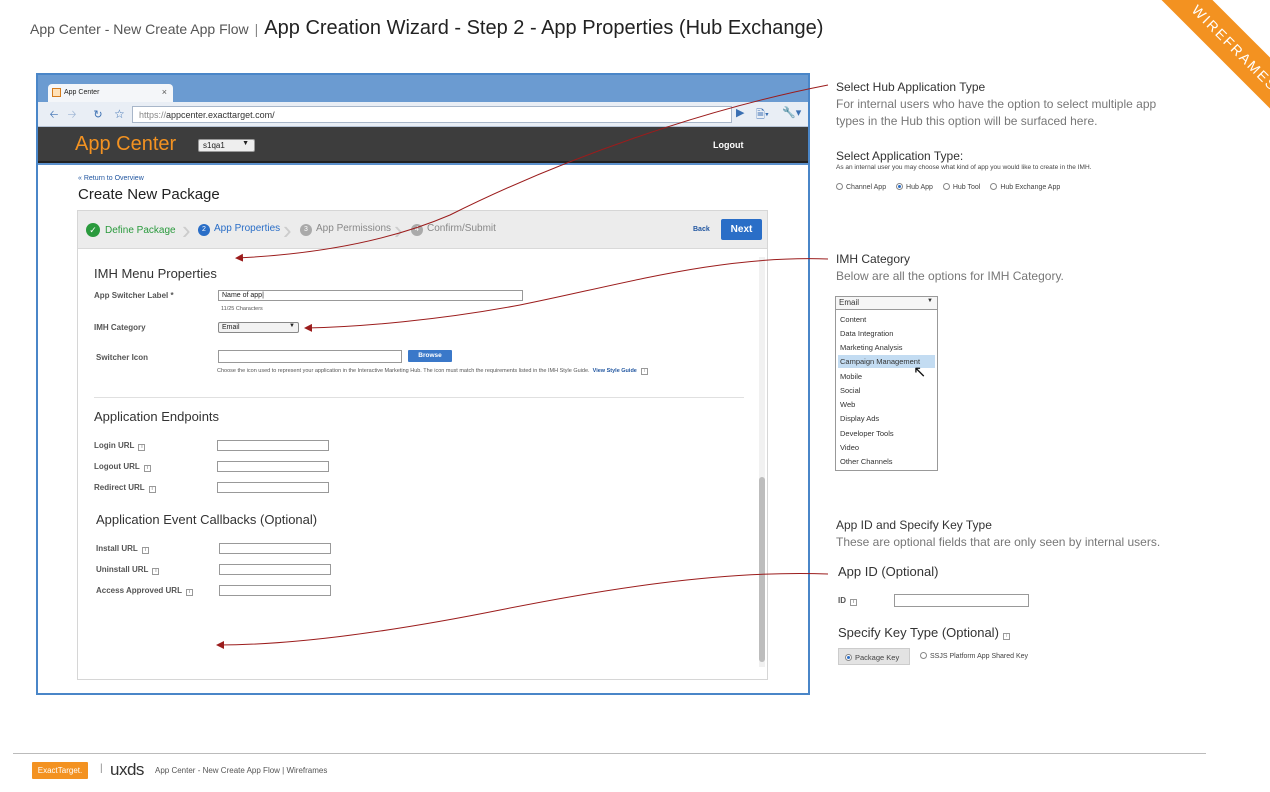 The width and height of the screenshot is (1270, 792). I want to click on radio-label: SSJS Platform App Shared Key, so click(979, 656).